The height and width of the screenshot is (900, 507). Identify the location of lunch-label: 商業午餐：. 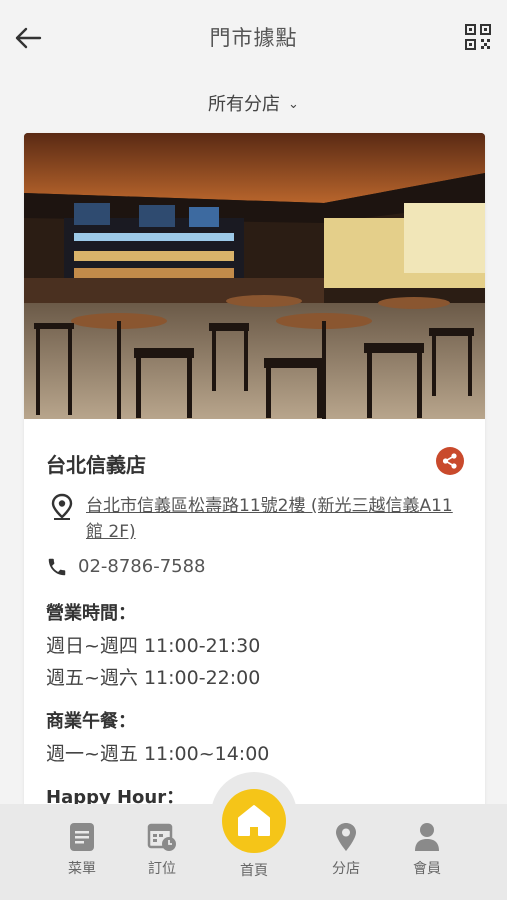
(91, 721).